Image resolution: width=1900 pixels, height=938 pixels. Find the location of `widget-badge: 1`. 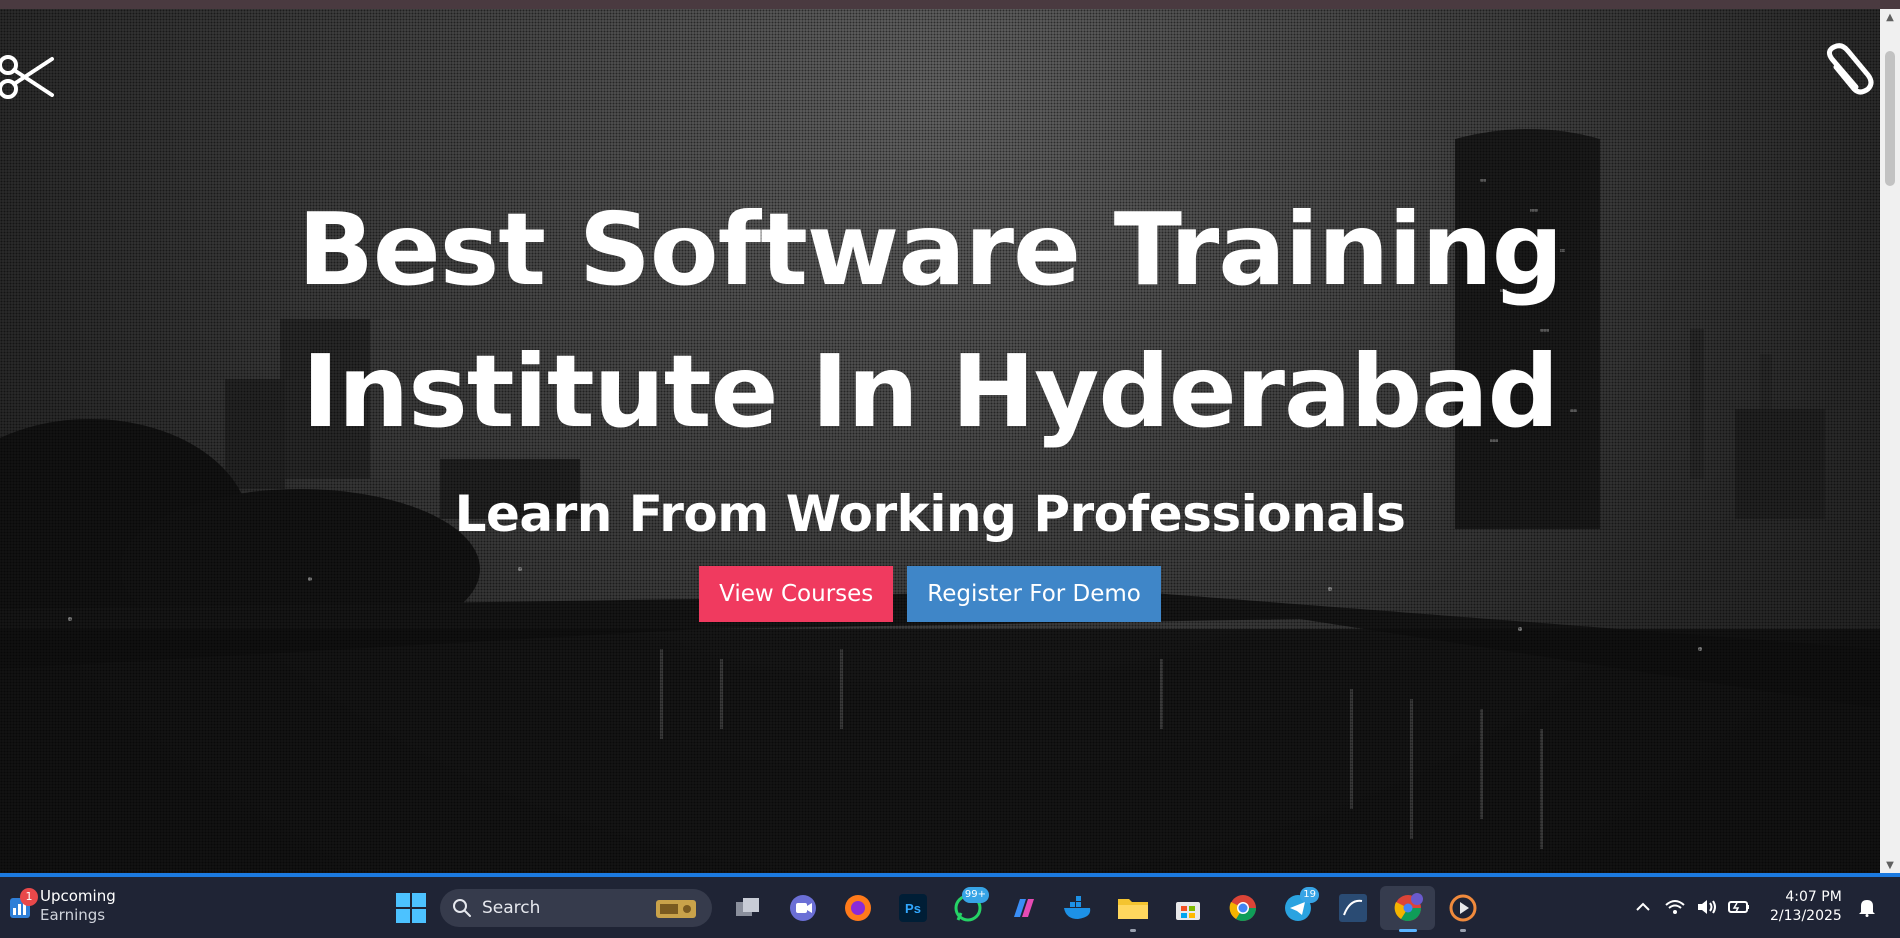

widget-badge: 1 is located at coordinates (29, 897).